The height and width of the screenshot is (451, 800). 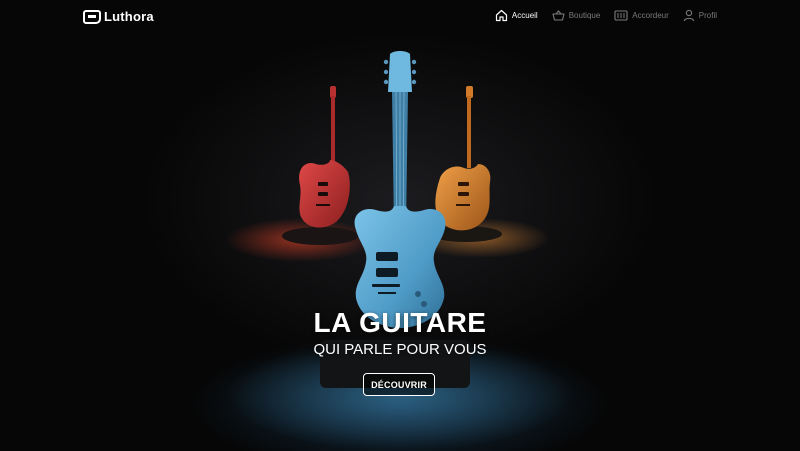 What do you see at coordinates (501, 15) in the screenshot?
I see `home-icon` at bounding box center [501, 15].